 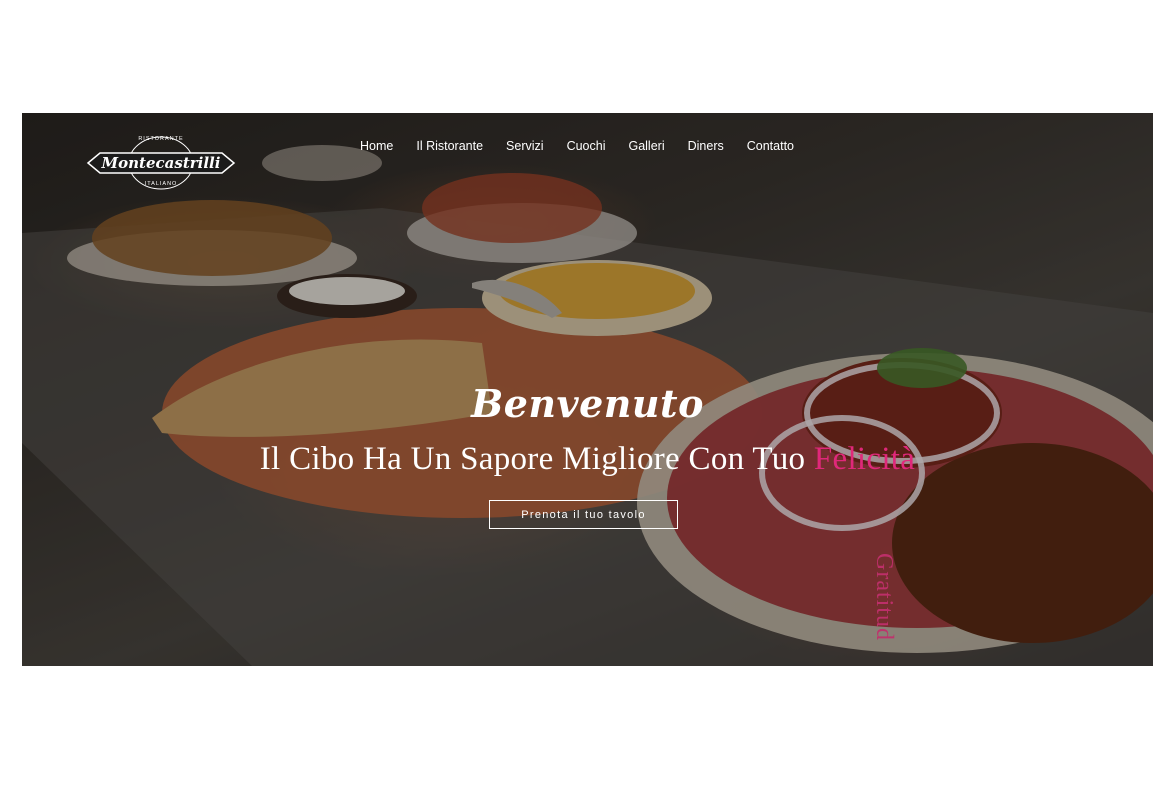 I want to click on vertical-side-text: Gratitud, so click(x=884, y=597).